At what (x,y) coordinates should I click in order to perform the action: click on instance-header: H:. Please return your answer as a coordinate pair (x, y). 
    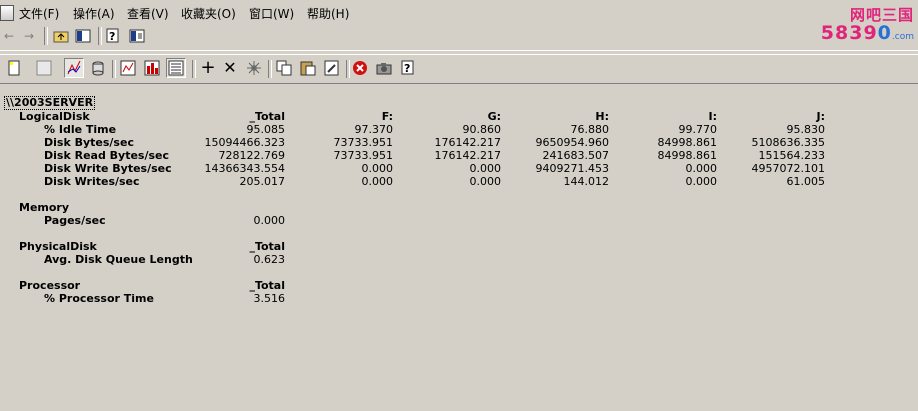
    Looking at the image, I should click on (602, 116).